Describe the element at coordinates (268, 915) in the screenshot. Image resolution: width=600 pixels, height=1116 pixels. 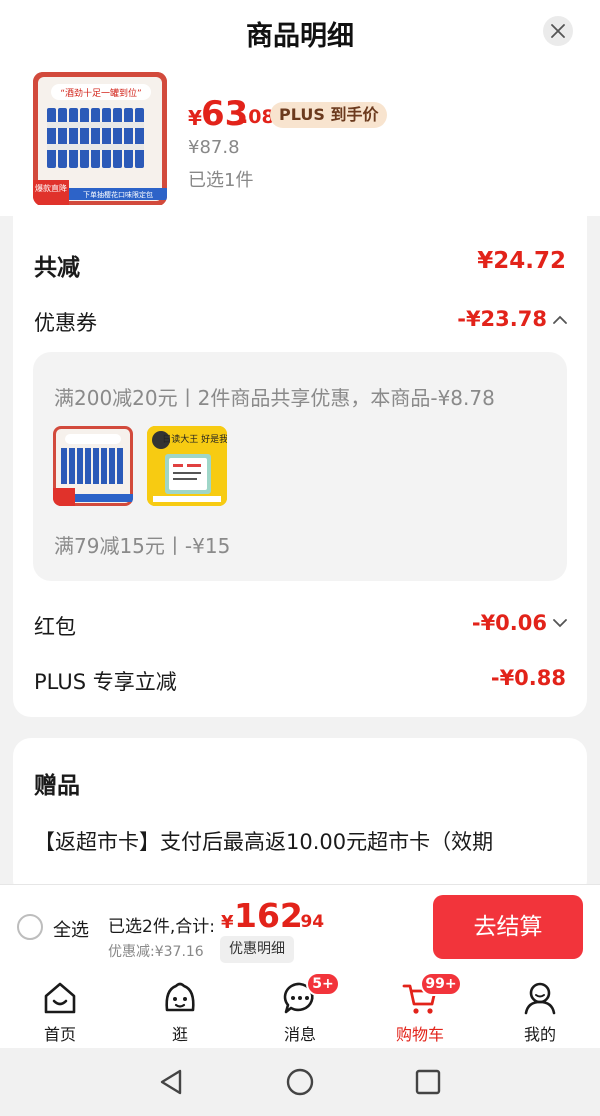
I see `total-integer: 162` at that location.